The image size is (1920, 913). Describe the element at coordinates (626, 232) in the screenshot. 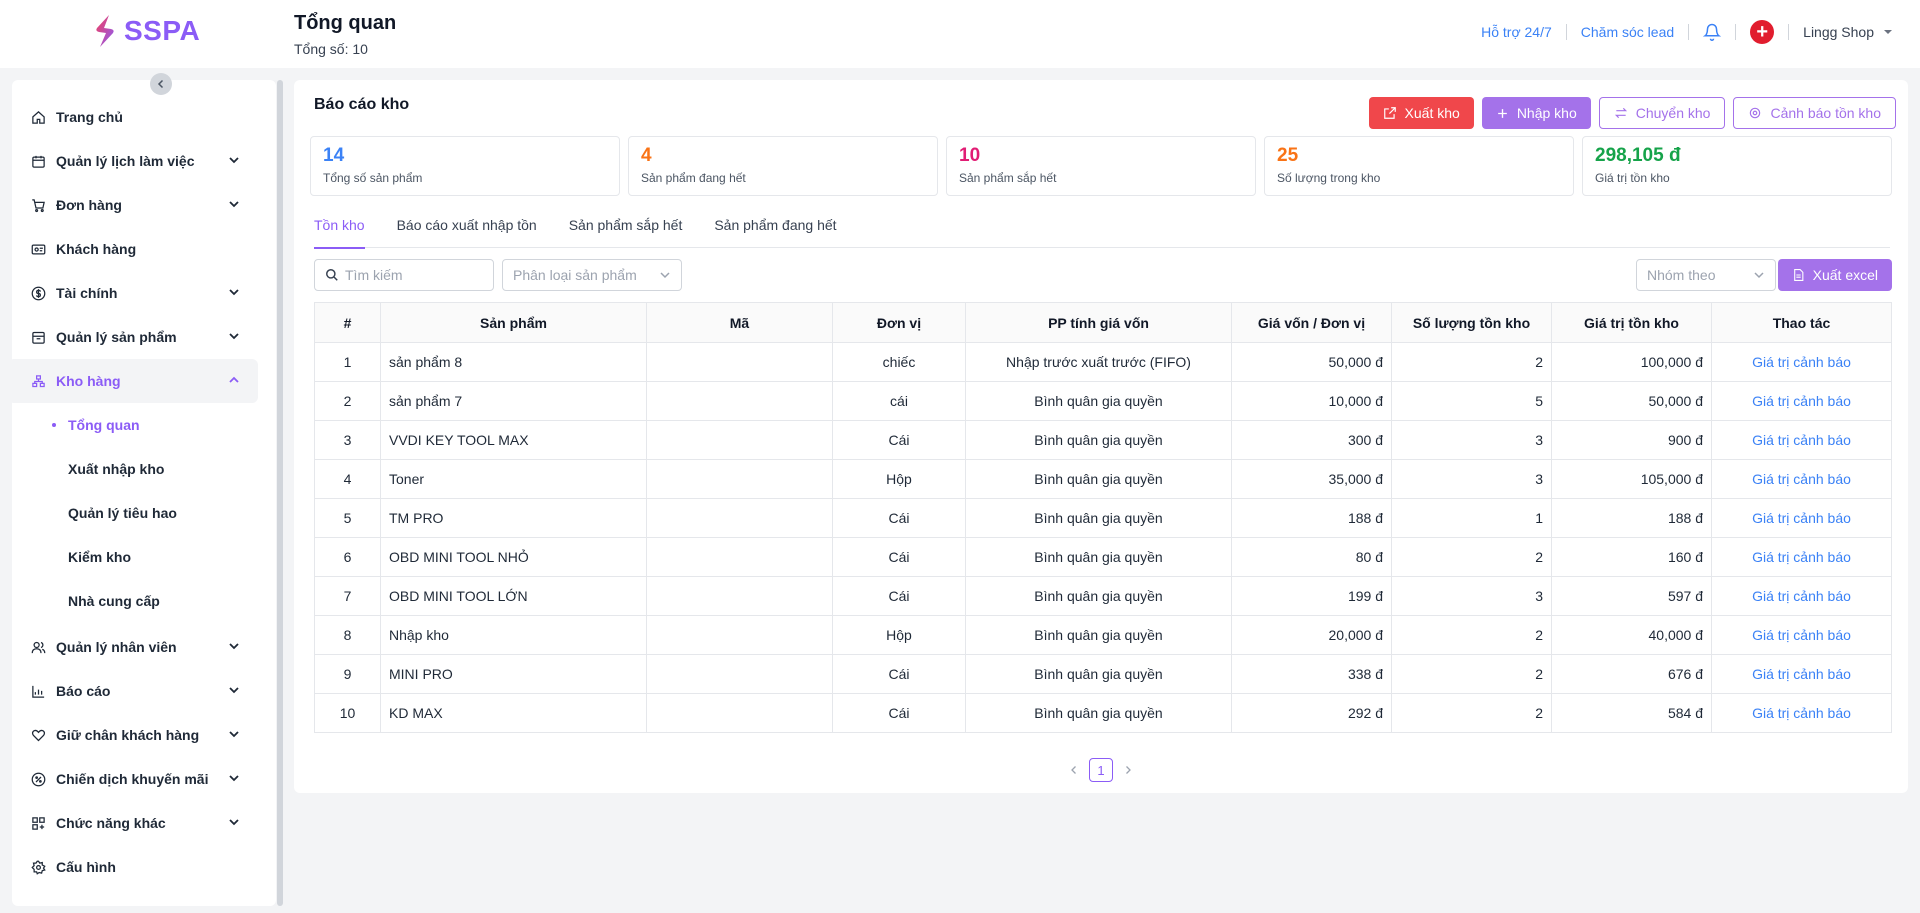

I see `tab-low-stock: Sản phẩm sắp hết` at that location.